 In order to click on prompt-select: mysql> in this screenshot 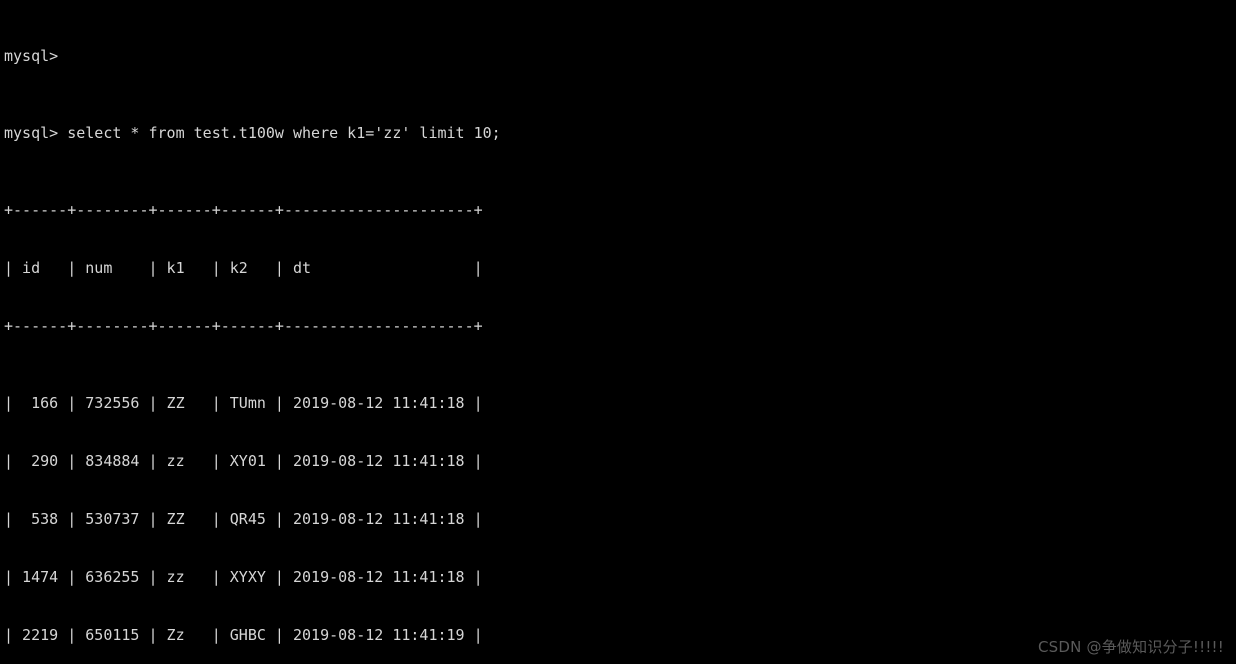, I will do `click(31, 133)`.